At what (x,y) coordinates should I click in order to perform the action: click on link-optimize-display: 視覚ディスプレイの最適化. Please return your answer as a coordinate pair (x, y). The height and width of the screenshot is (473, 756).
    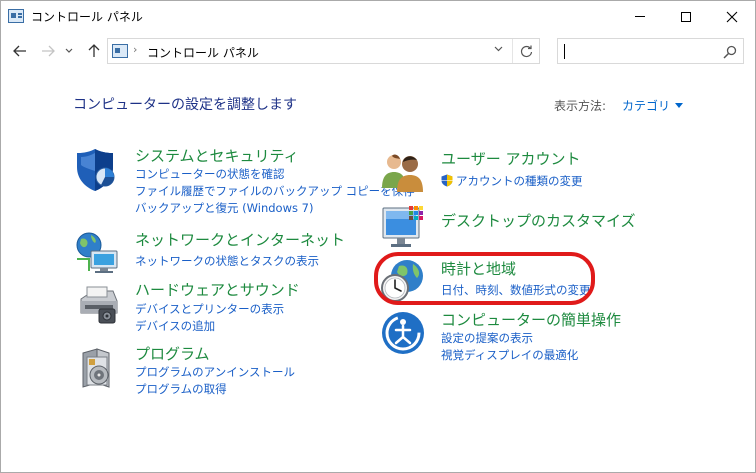
    Looking at the image, I should click on (509, 355).